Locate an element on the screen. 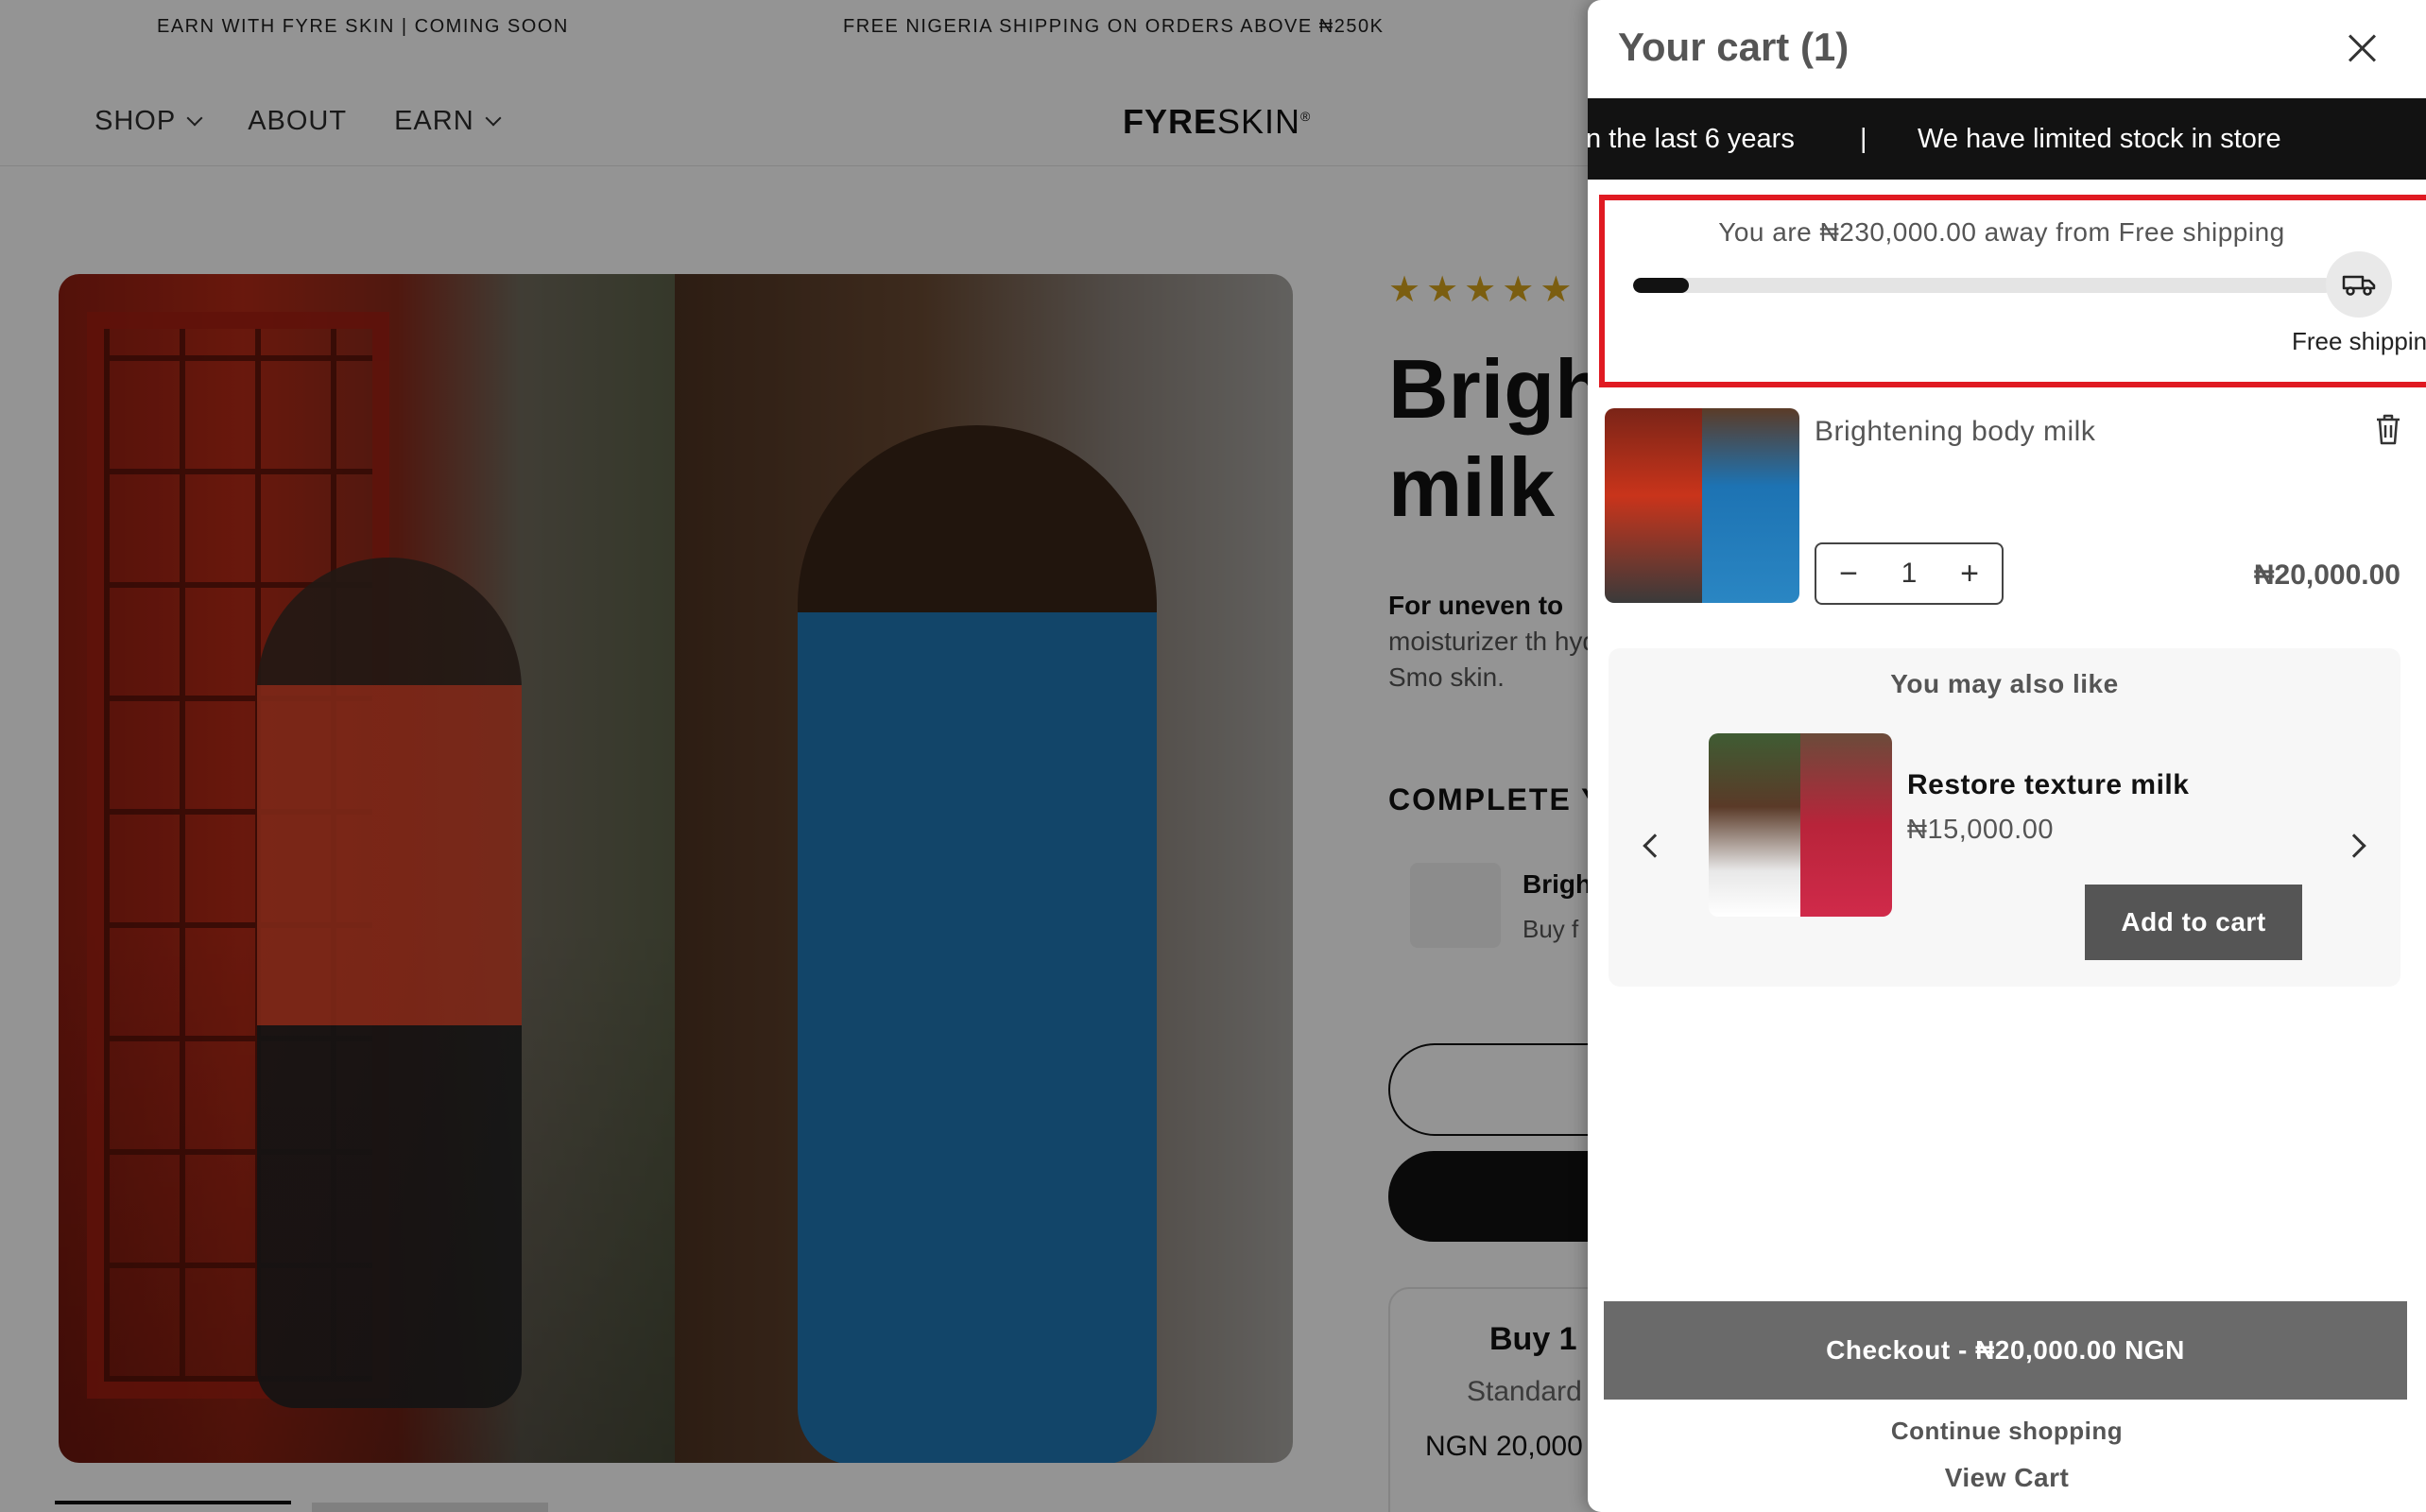 The height and width of the screenshot is (1512, 2426). continue-shopping-link: Continue shopping is located at coordinates (2007, 1431).